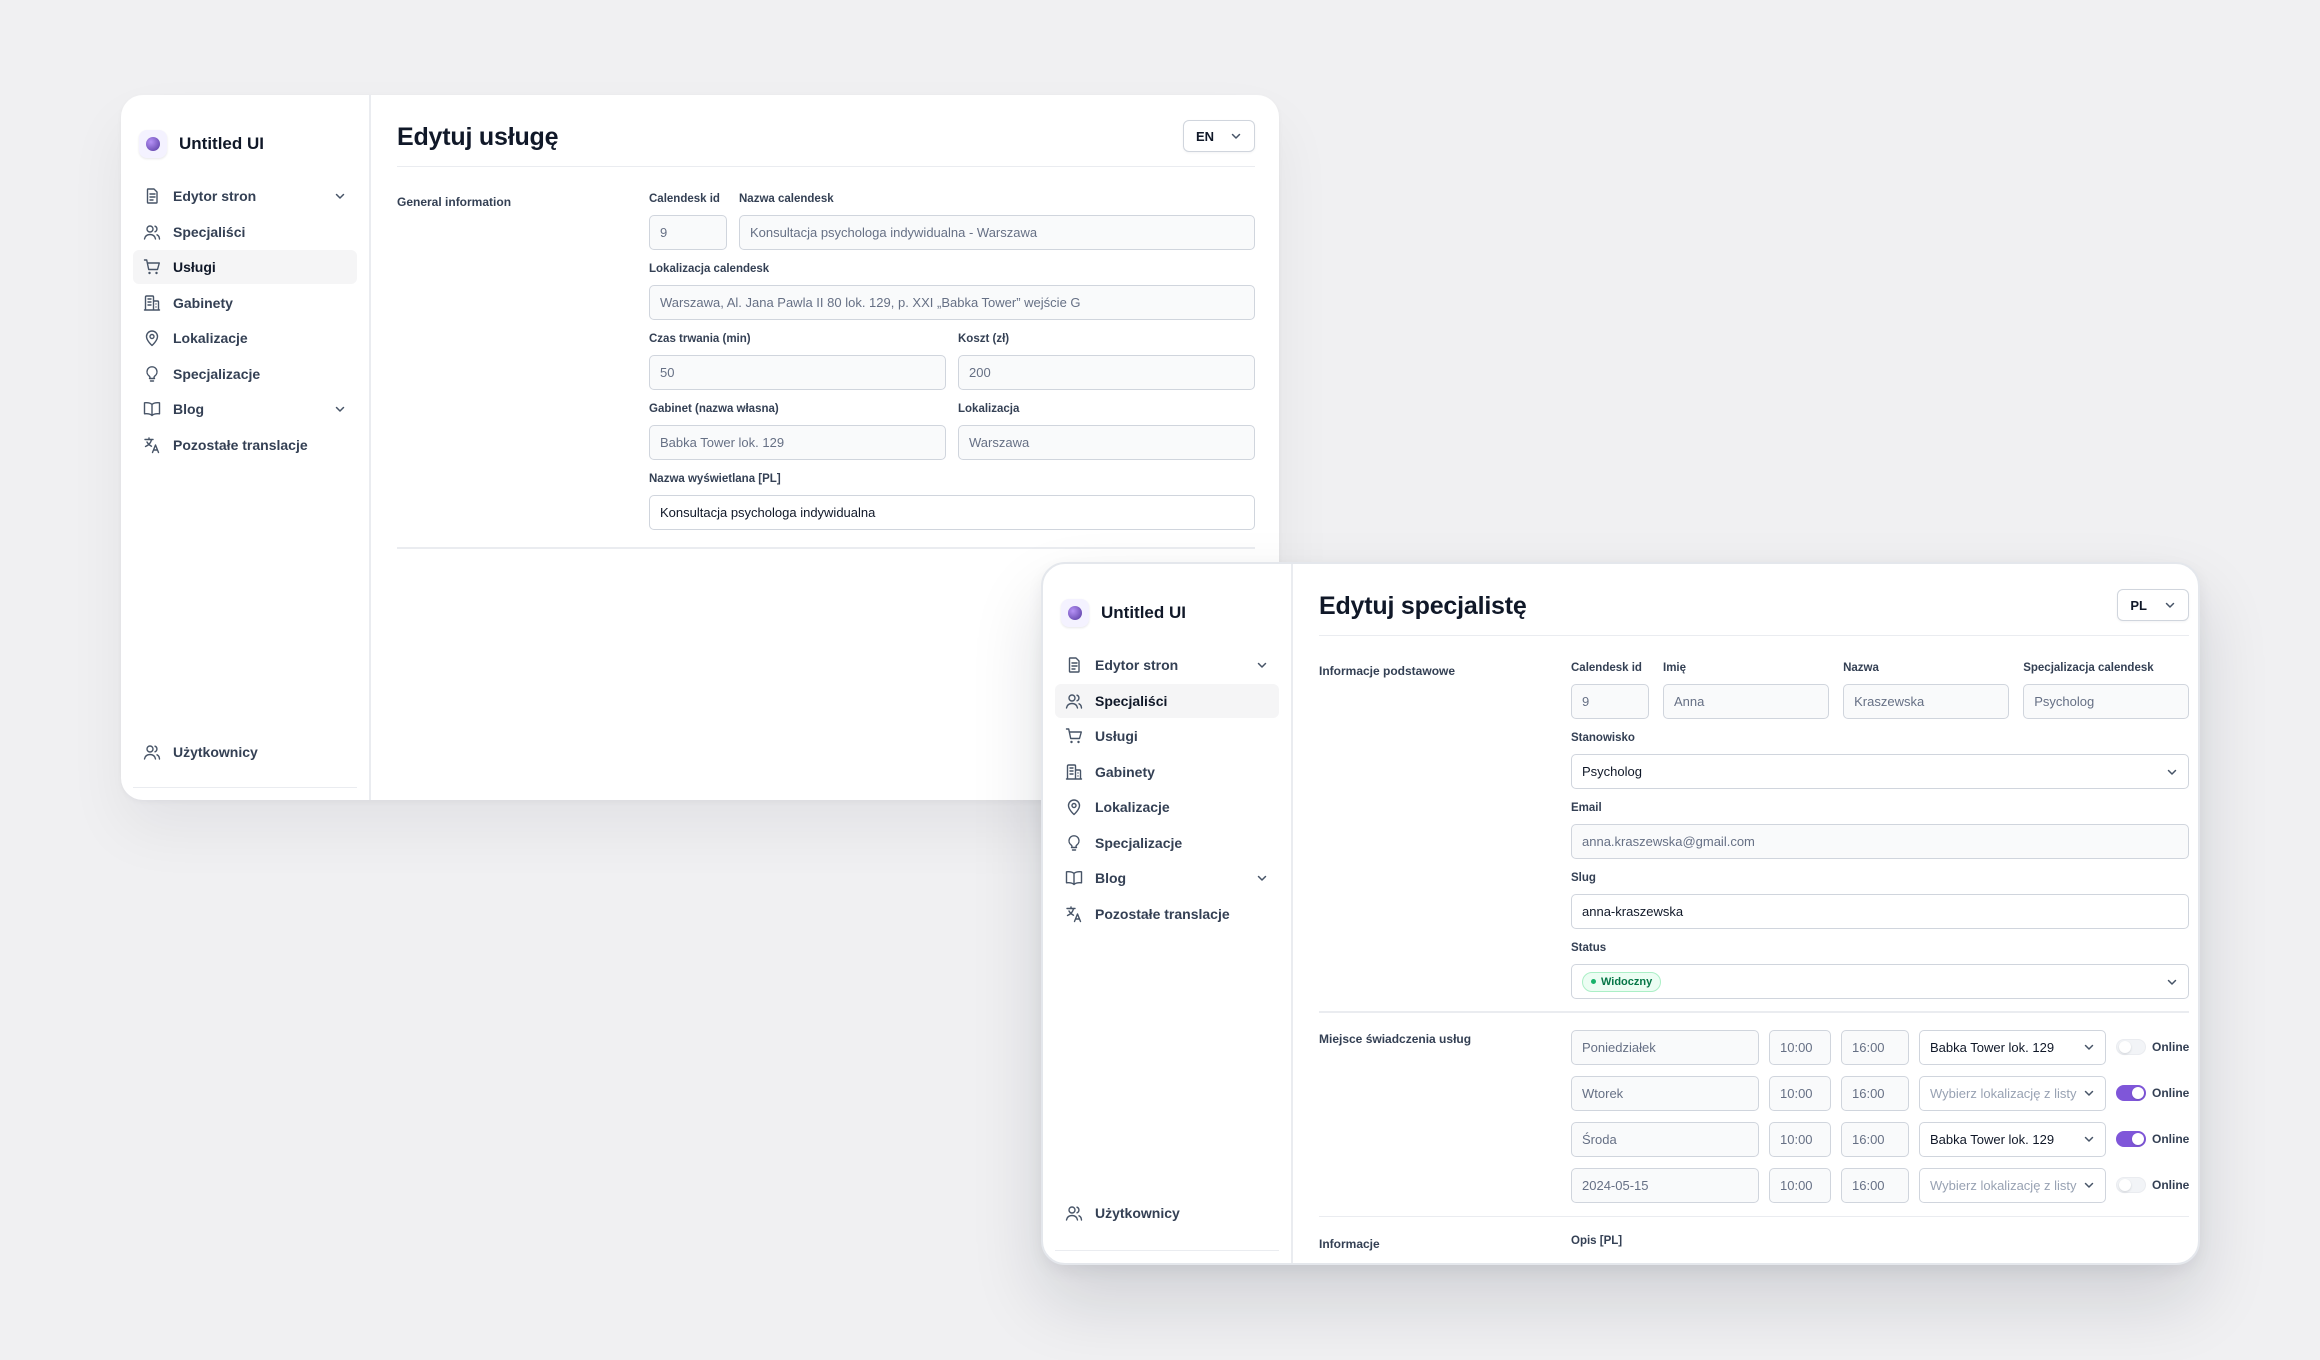 The width and height of the screenshot is (2320, 1360). I want to click on nazwa-field: Kraszewska, so click(1926, 701).